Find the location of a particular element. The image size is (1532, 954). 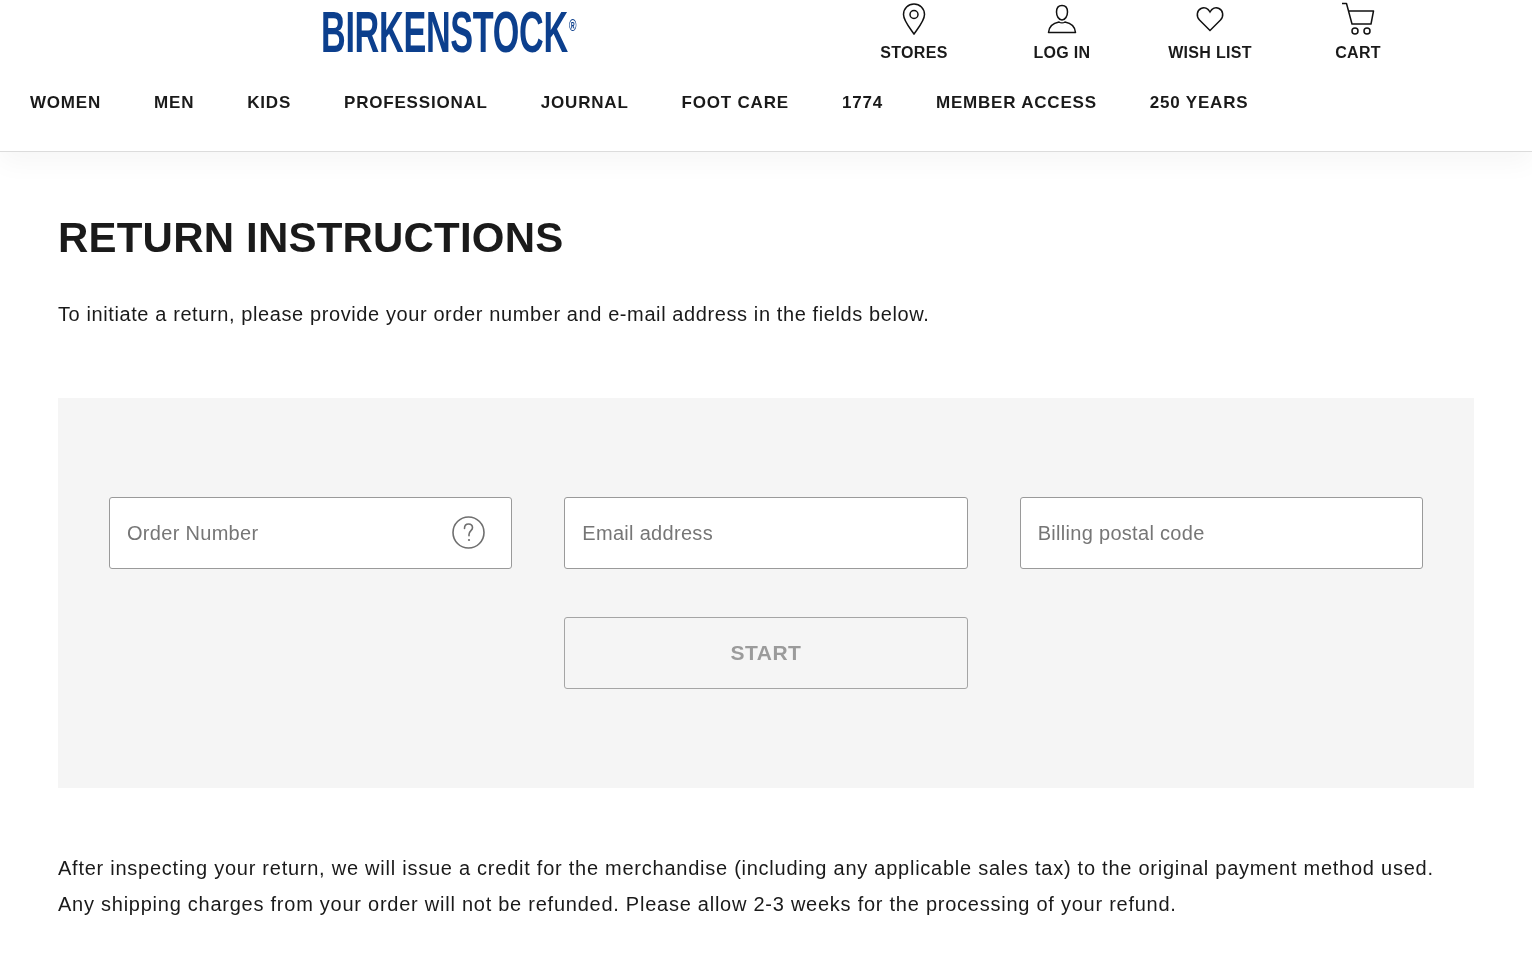

nav-link: 1774 is located at coordinates (862, 103).